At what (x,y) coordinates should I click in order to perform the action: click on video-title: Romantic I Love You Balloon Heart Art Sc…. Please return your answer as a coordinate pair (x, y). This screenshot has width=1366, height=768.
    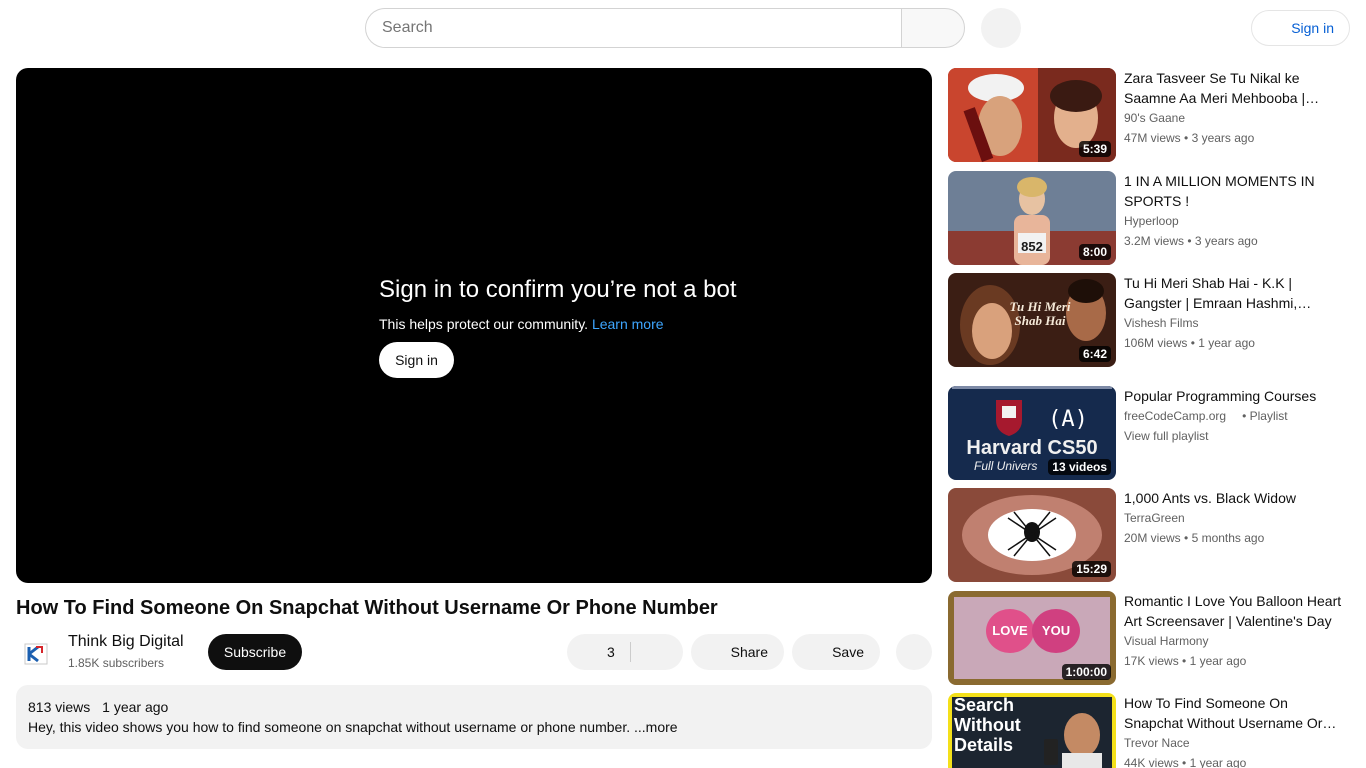
    Looking at the image, I should click on (1235, 611).